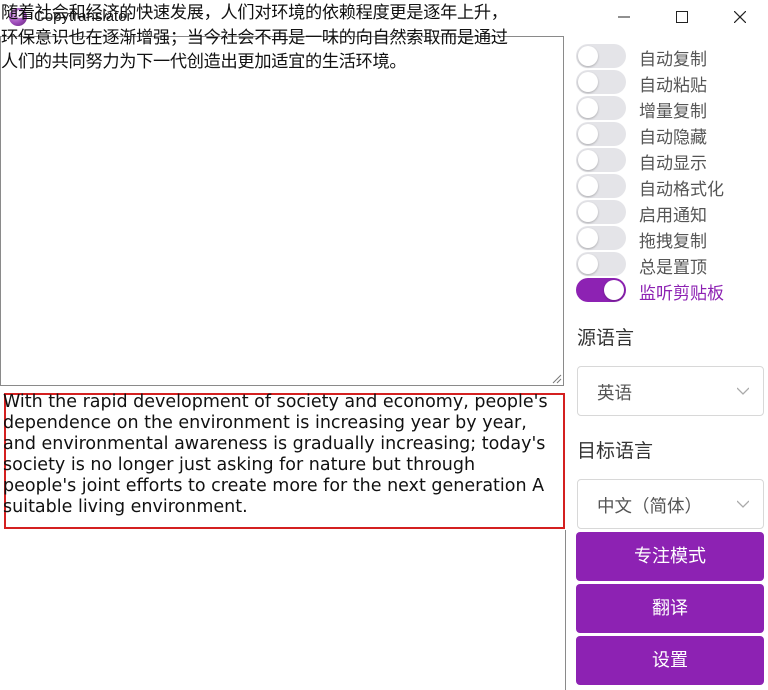  Describe the element at coordinates (673, 86) in the screenshot. I see `toggle-label: 自动粘贴` at that location.